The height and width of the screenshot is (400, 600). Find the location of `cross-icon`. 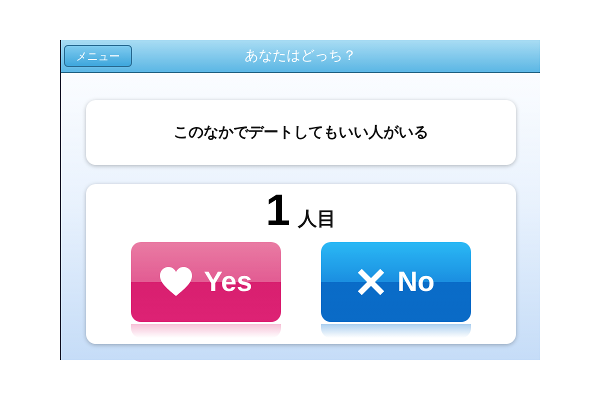

cross-icon is located at coordinates (371, 282).